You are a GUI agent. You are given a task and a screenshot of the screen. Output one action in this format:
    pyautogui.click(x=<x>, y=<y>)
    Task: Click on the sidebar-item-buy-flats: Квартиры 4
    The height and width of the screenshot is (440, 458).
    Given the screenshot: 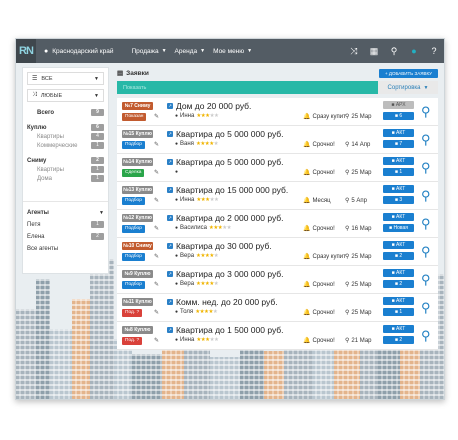 What is the action you would take?
    pyautogui.click(x=65, y=136)
    